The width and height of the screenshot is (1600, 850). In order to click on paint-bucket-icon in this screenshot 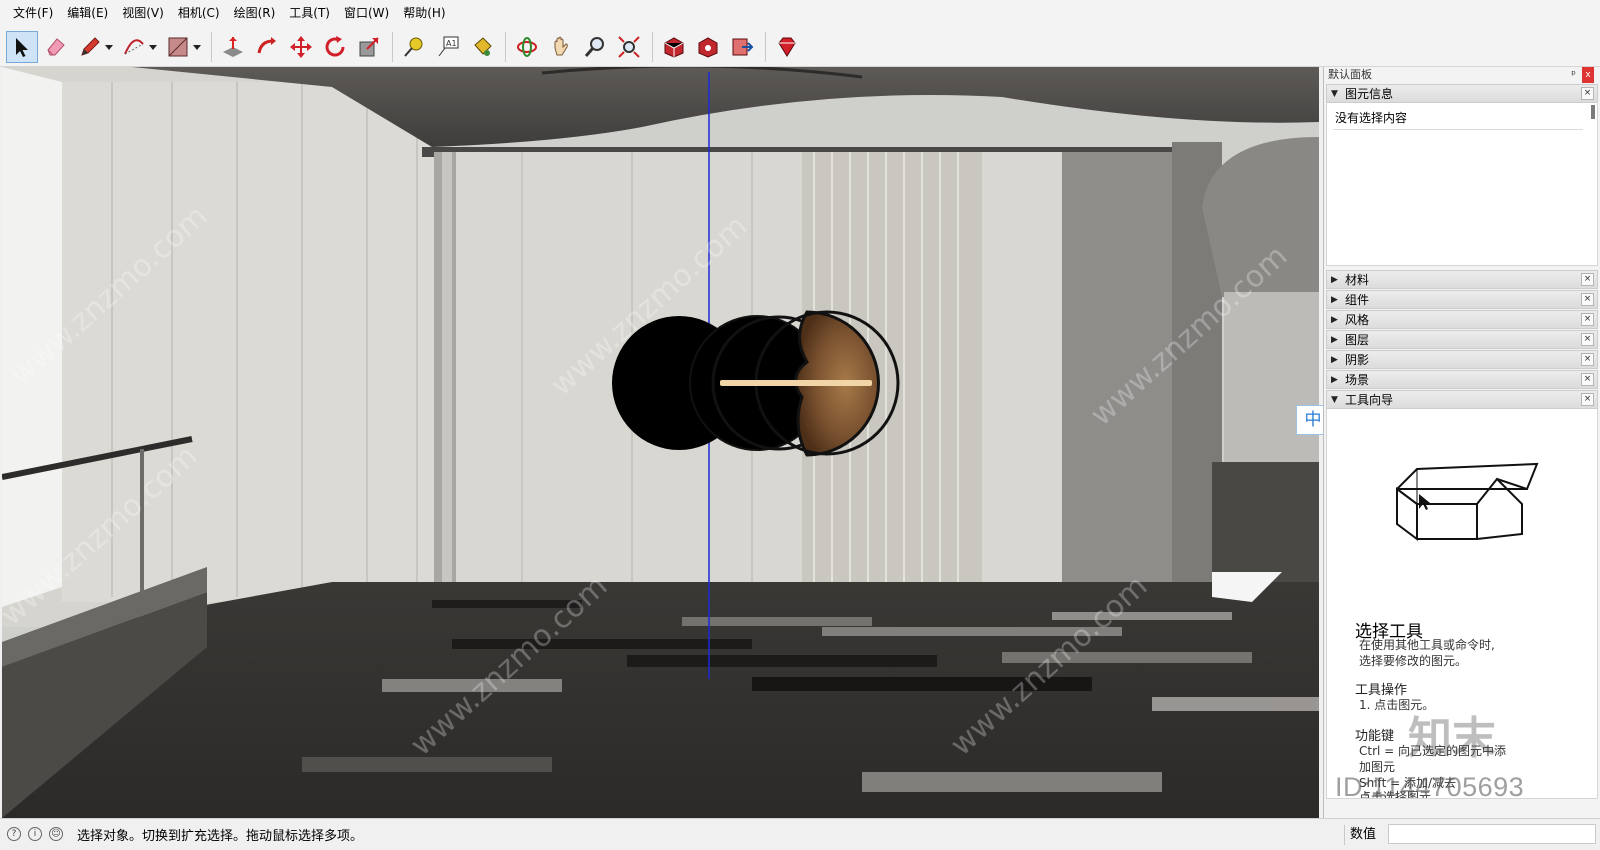, I will do `click(483, 46)`.